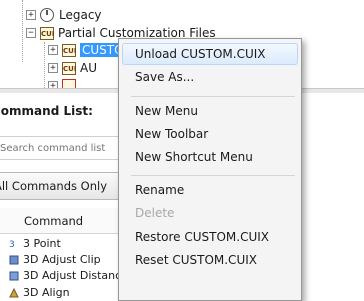 Image resolution: width=364 pixels, height=301 pixels. What do you see at coordinates (69, 83) in the screenshot?
I see `cui-file-icon` at bounding box center [69, 83].